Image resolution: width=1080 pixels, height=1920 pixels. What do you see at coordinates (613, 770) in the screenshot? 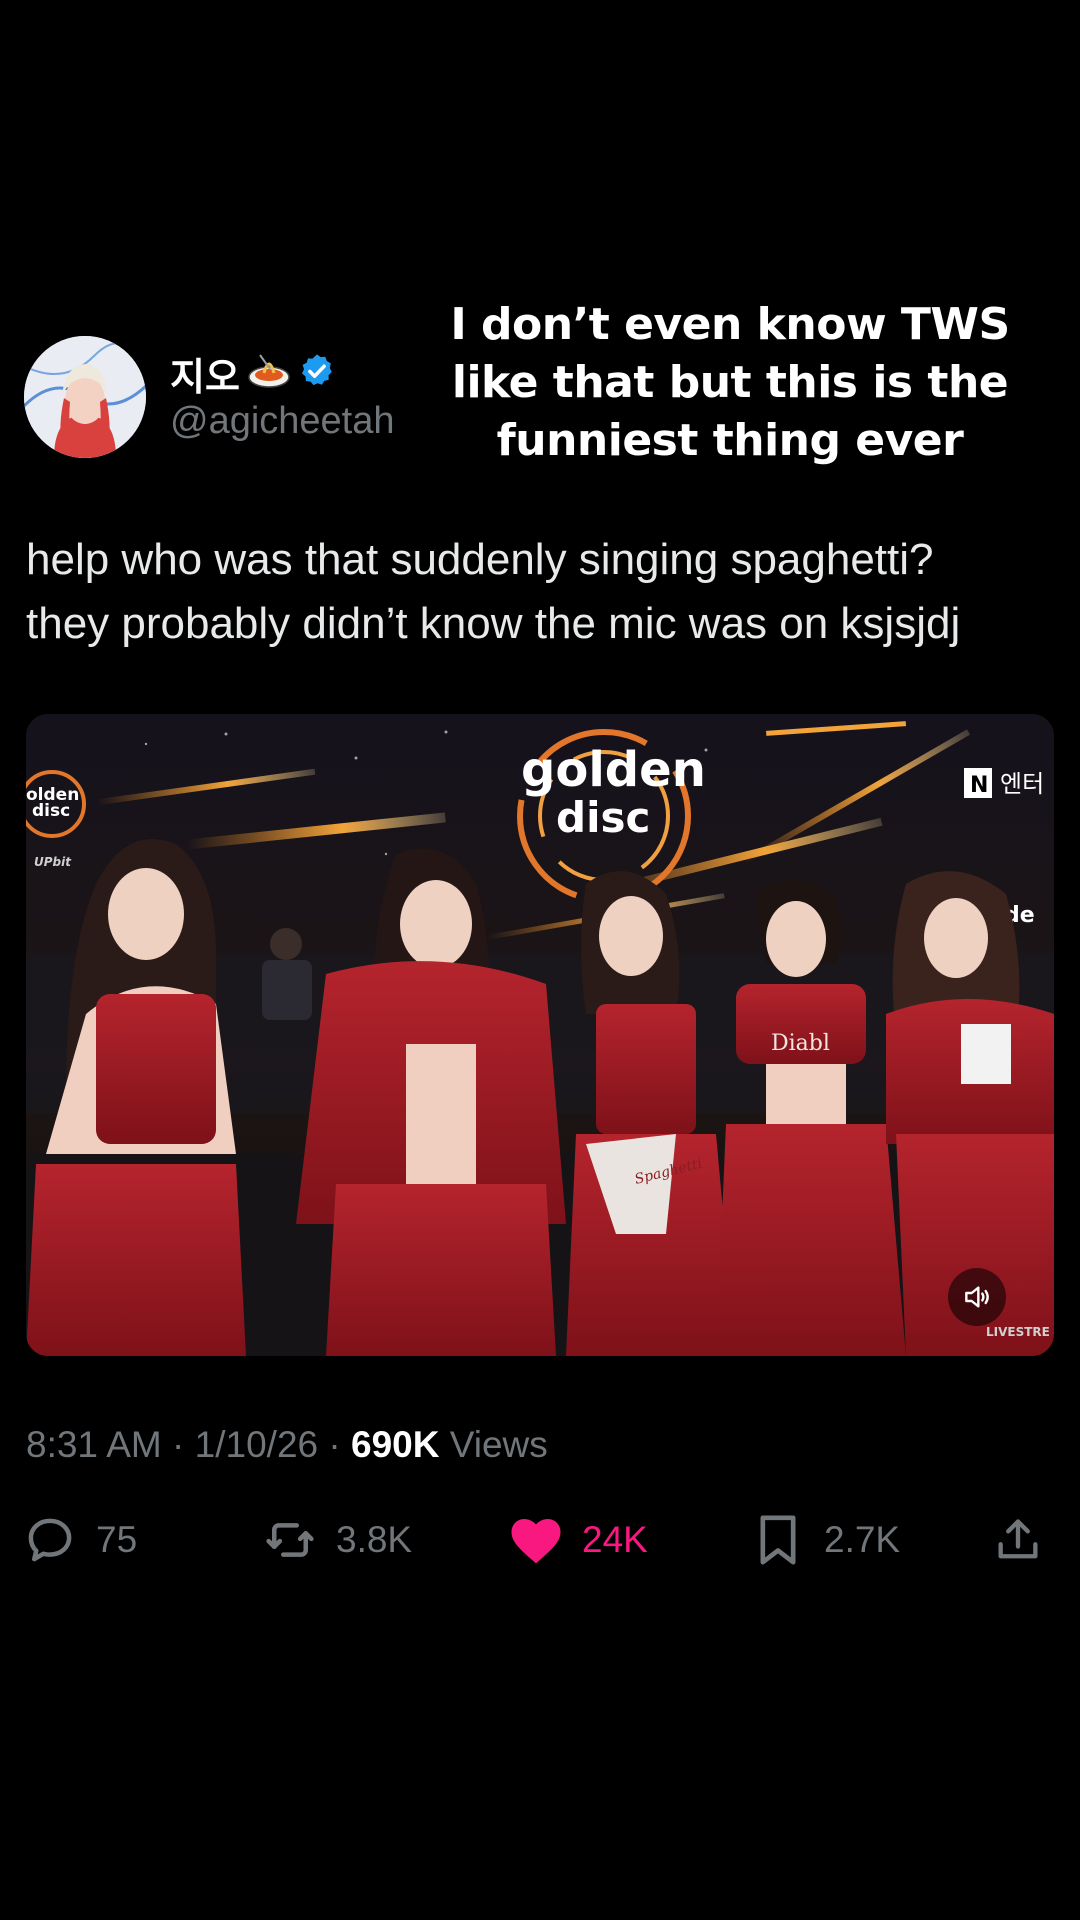
I see `stage-logo-text: golden` at bounding box center [613, 770].